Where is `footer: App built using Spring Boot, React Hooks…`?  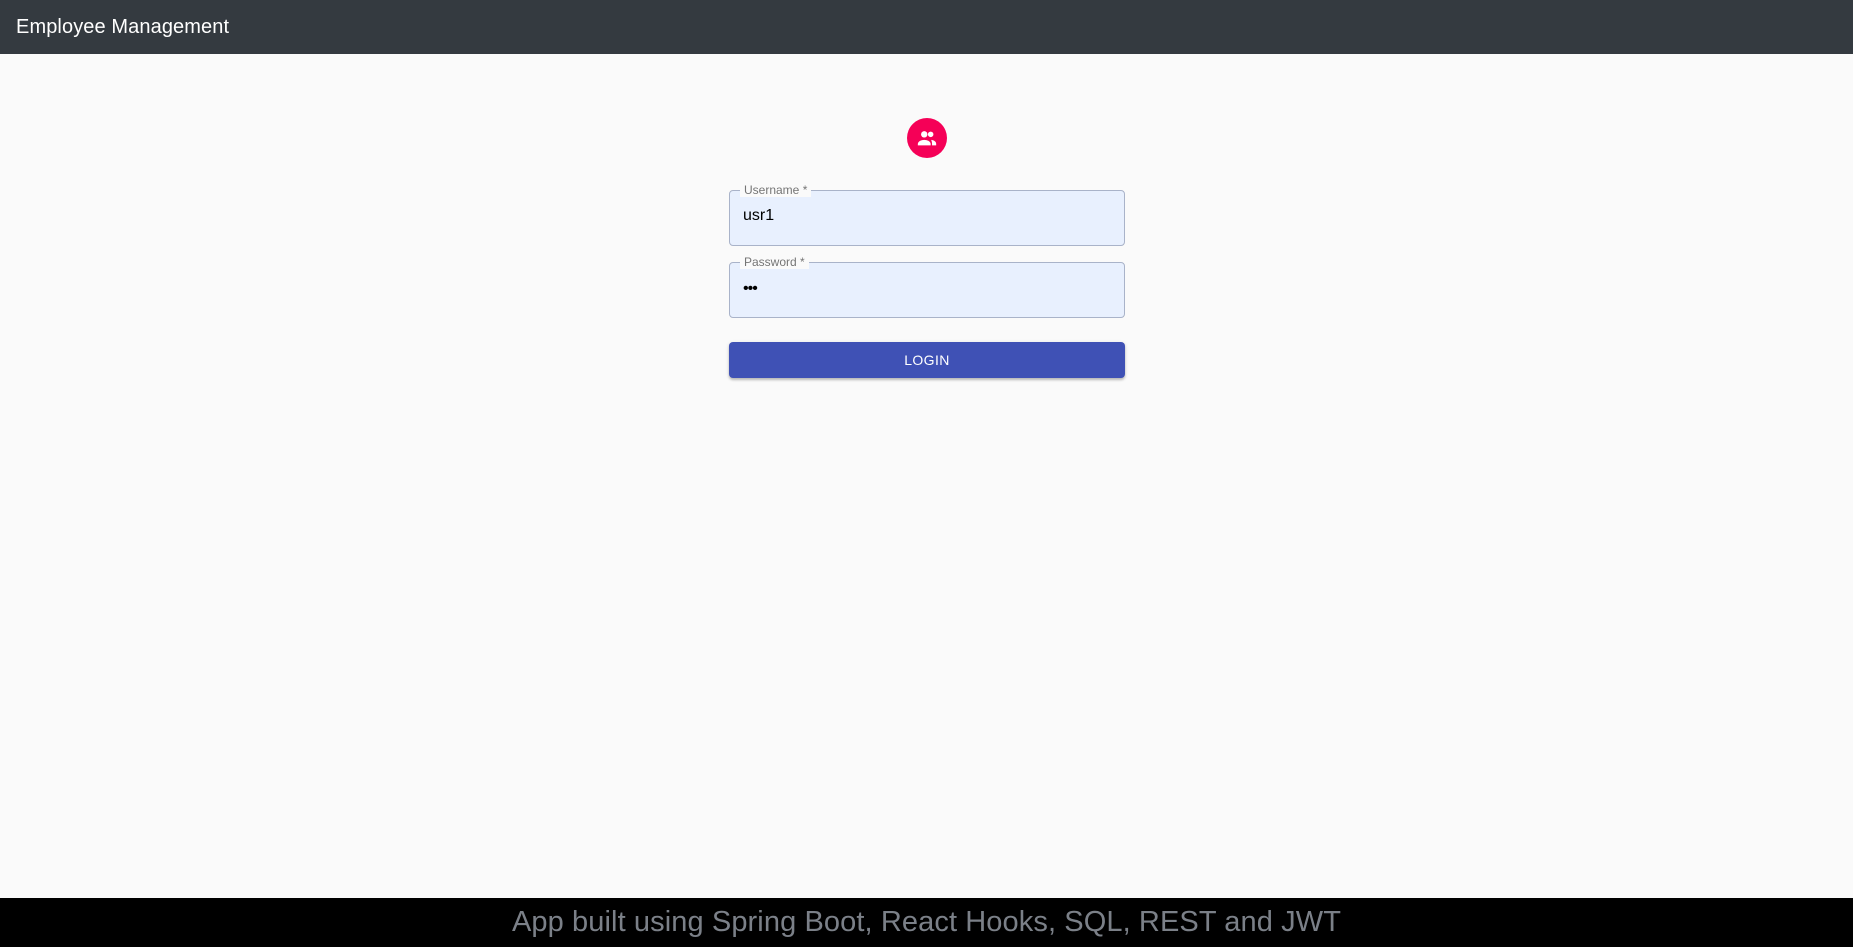 footer: App built using Spring Boot, React Hooks… is located at coordinates (926, 922).